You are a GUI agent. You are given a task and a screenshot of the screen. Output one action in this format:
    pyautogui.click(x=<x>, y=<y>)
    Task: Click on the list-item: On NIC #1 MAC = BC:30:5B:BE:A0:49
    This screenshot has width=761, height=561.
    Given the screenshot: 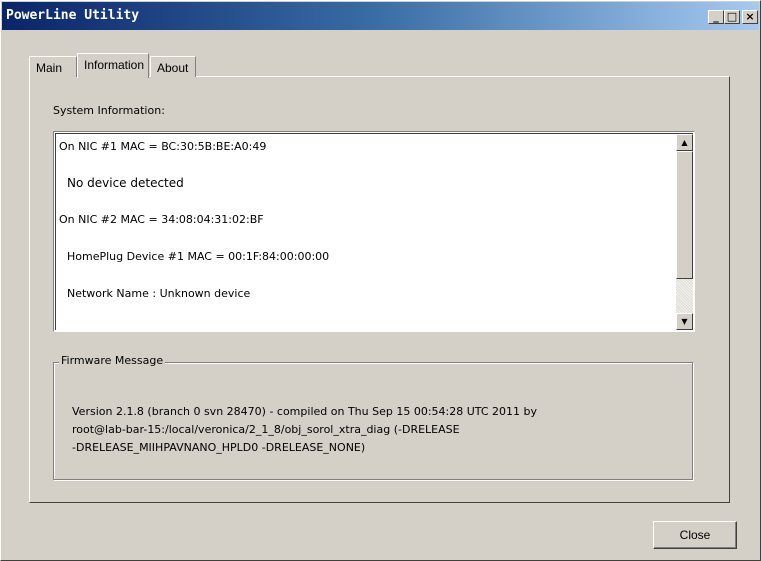 What is the action you would take?
    pyautogui.click(x=163, y=146)
    